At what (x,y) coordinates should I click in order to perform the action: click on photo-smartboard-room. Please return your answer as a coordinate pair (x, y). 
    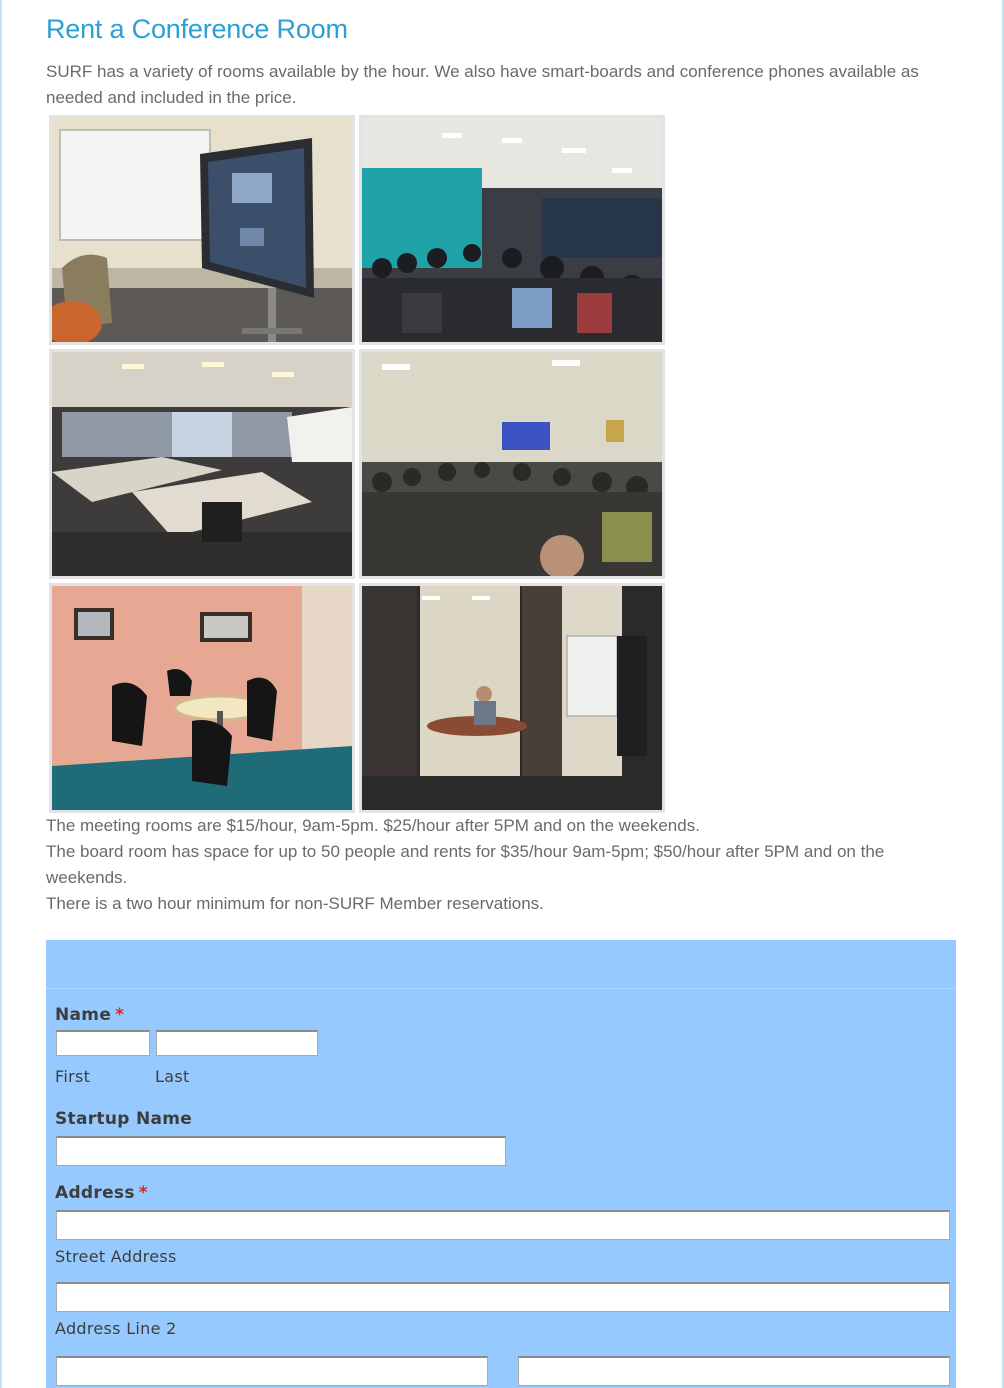
    Looking at the image, I should click on (202, 230).